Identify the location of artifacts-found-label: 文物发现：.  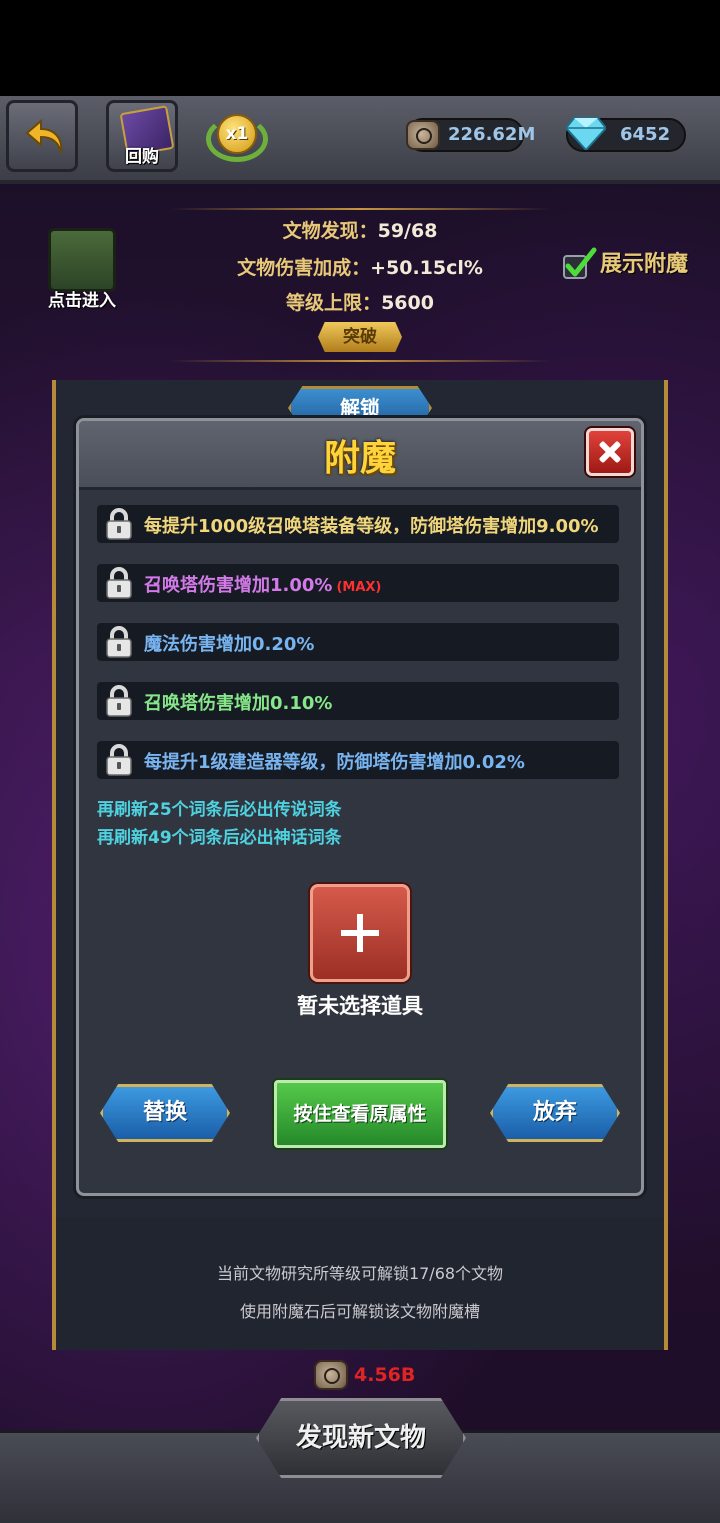
(330, 231).